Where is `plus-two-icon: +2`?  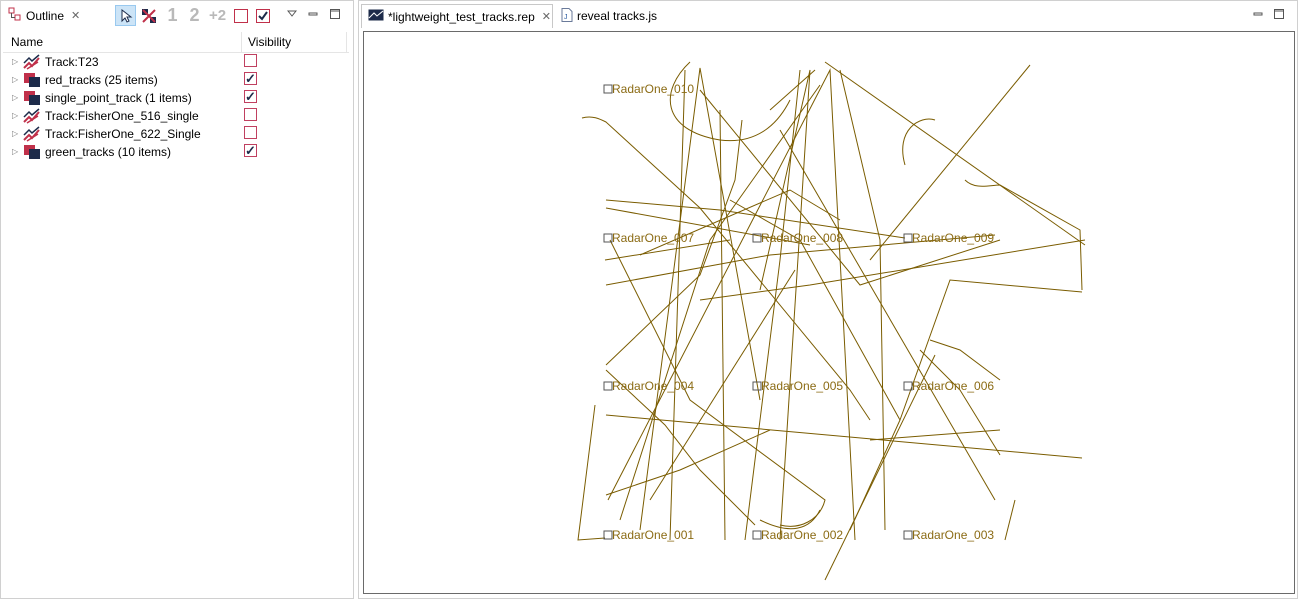
plus-two-icon: +2 is located at coordinates (217, 15).